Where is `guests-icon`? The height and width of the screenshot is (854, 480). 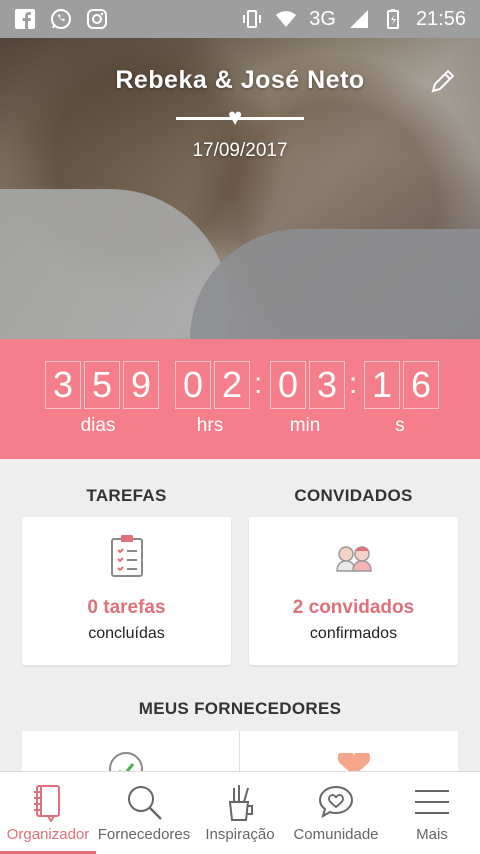 guests-icon is located at coordinates (353, 559).